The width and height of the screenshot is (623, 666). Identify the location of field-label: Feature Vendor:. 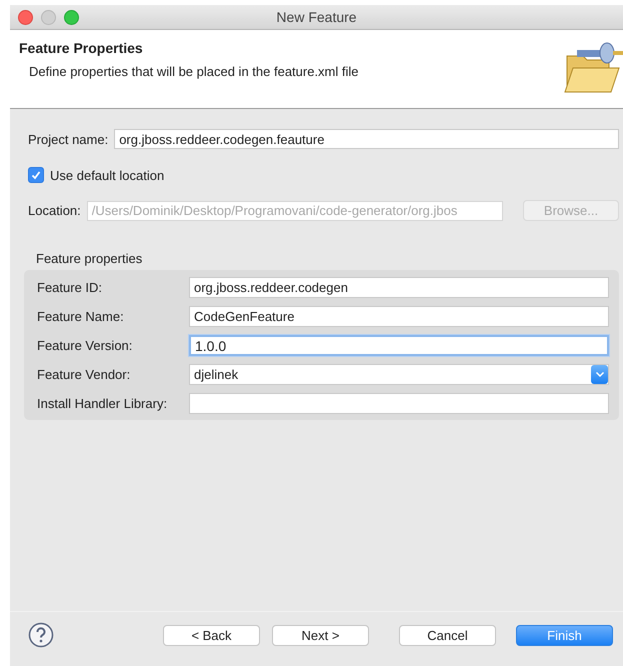
(84, 374).